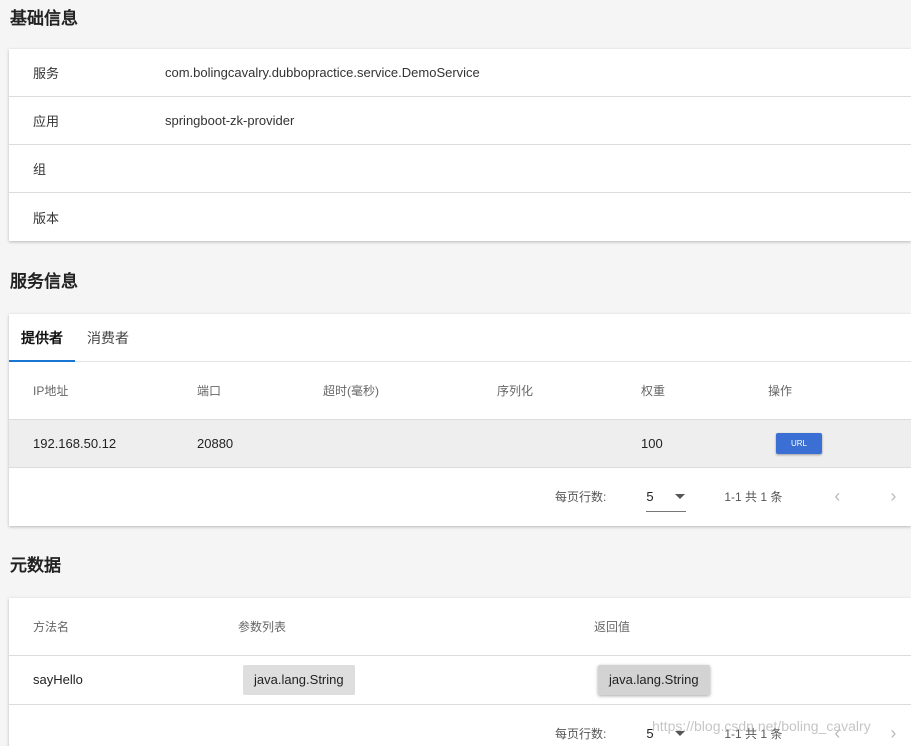 This screenshot has height=746, width=911. Describe the element at coordinates (704, 443) in the screenshot. I see `cell-weight: 100` at that location.